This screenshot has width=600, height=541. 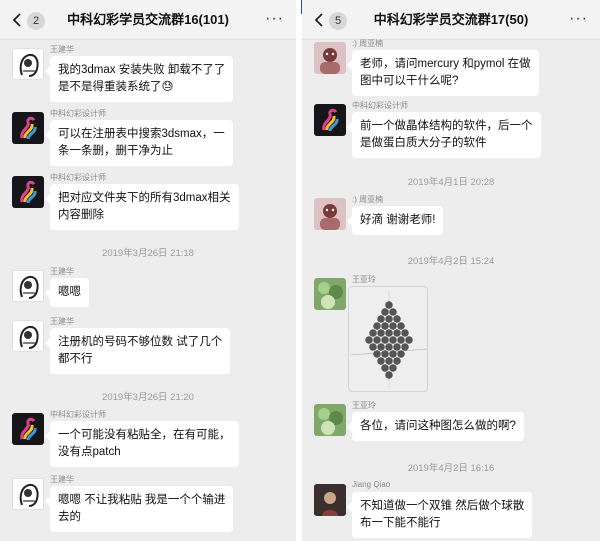 What do you see at coordinates (148, 253) in the screenshot?
I see `timestamp: 2019年3月26日 21:18` at bounding box center [148, 253].